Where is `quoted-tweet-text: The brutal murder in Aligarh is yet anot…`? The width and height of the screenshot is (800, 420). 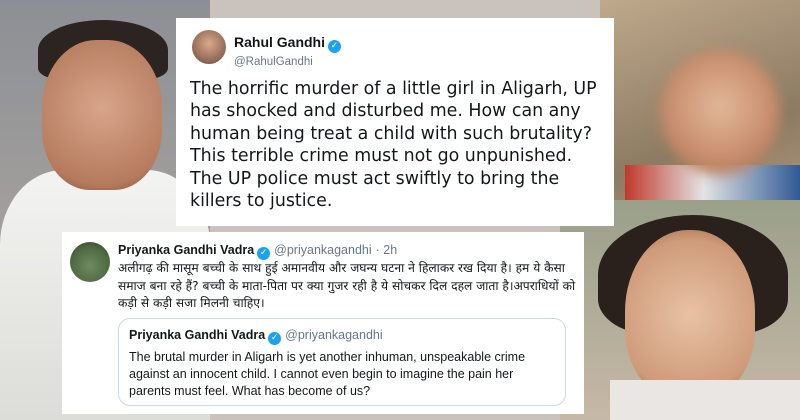 quoted-tweet-text: The brutal murder in Aligarh is yet anot… is located at coordinates (327, 374).